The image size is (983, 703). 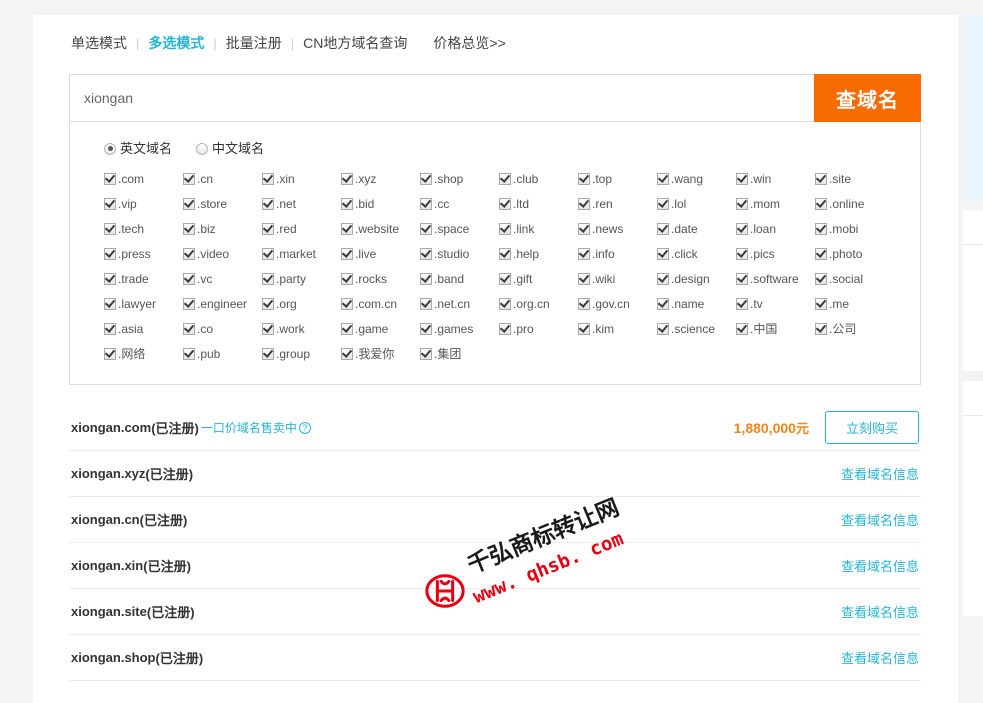 What do you see at coordinates (696, 254) in the screenshot?
I see `suffix-checkbox-click: .click` at bounding box center [696, 254].